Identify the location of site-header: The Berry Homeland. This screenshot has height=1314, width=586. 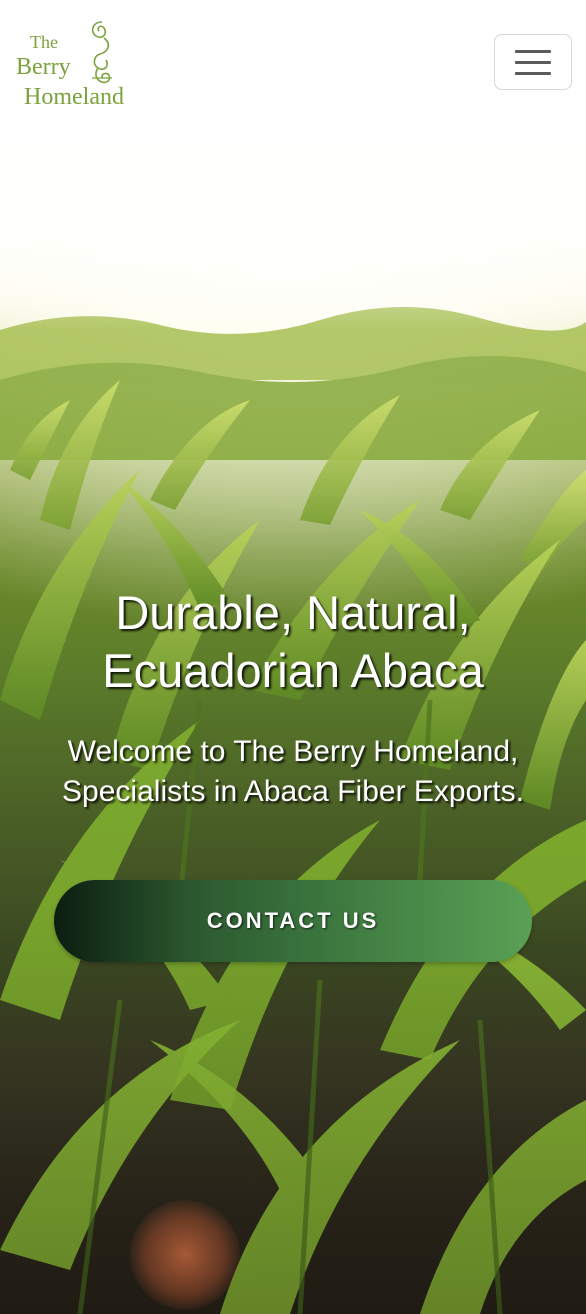
(293, 65).